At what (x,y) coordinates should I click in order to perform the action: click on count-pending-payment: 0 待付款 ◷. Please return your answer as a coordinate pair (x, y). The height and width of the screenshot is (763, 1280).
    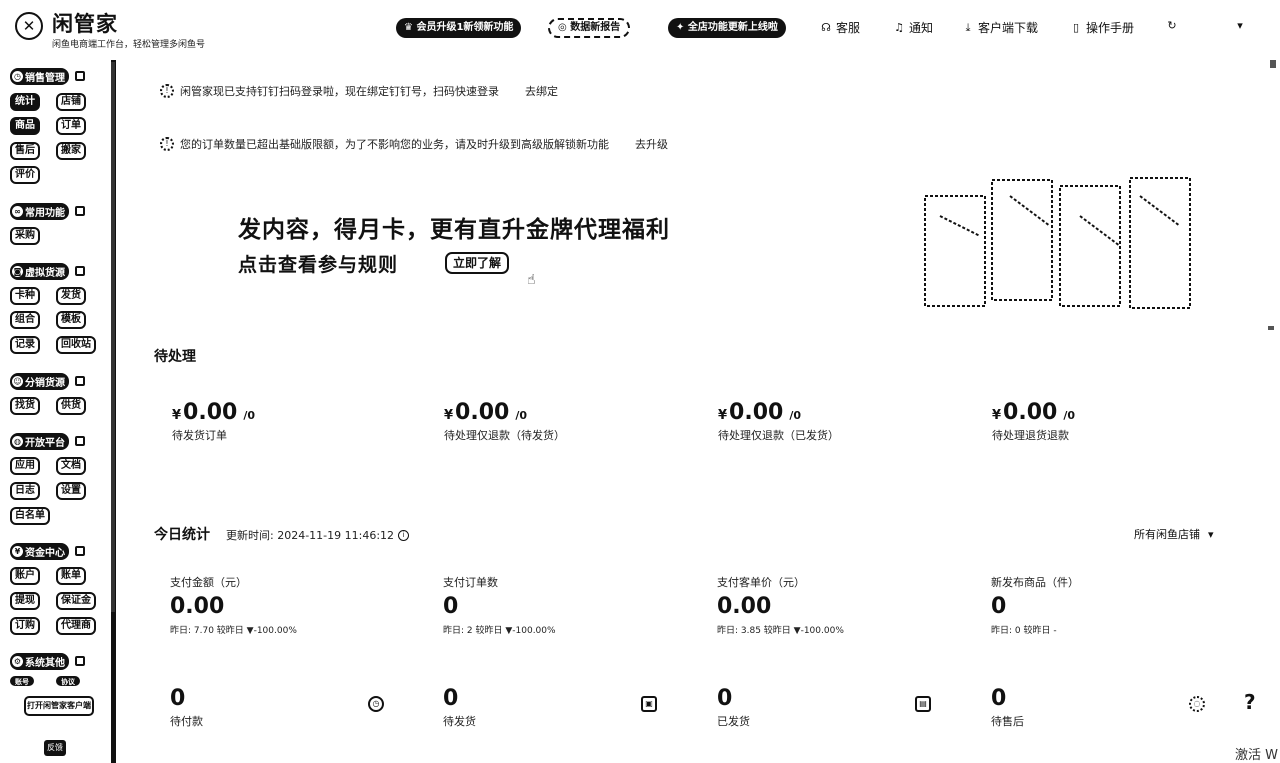
    Looking at the image, I should click on (285, 710).